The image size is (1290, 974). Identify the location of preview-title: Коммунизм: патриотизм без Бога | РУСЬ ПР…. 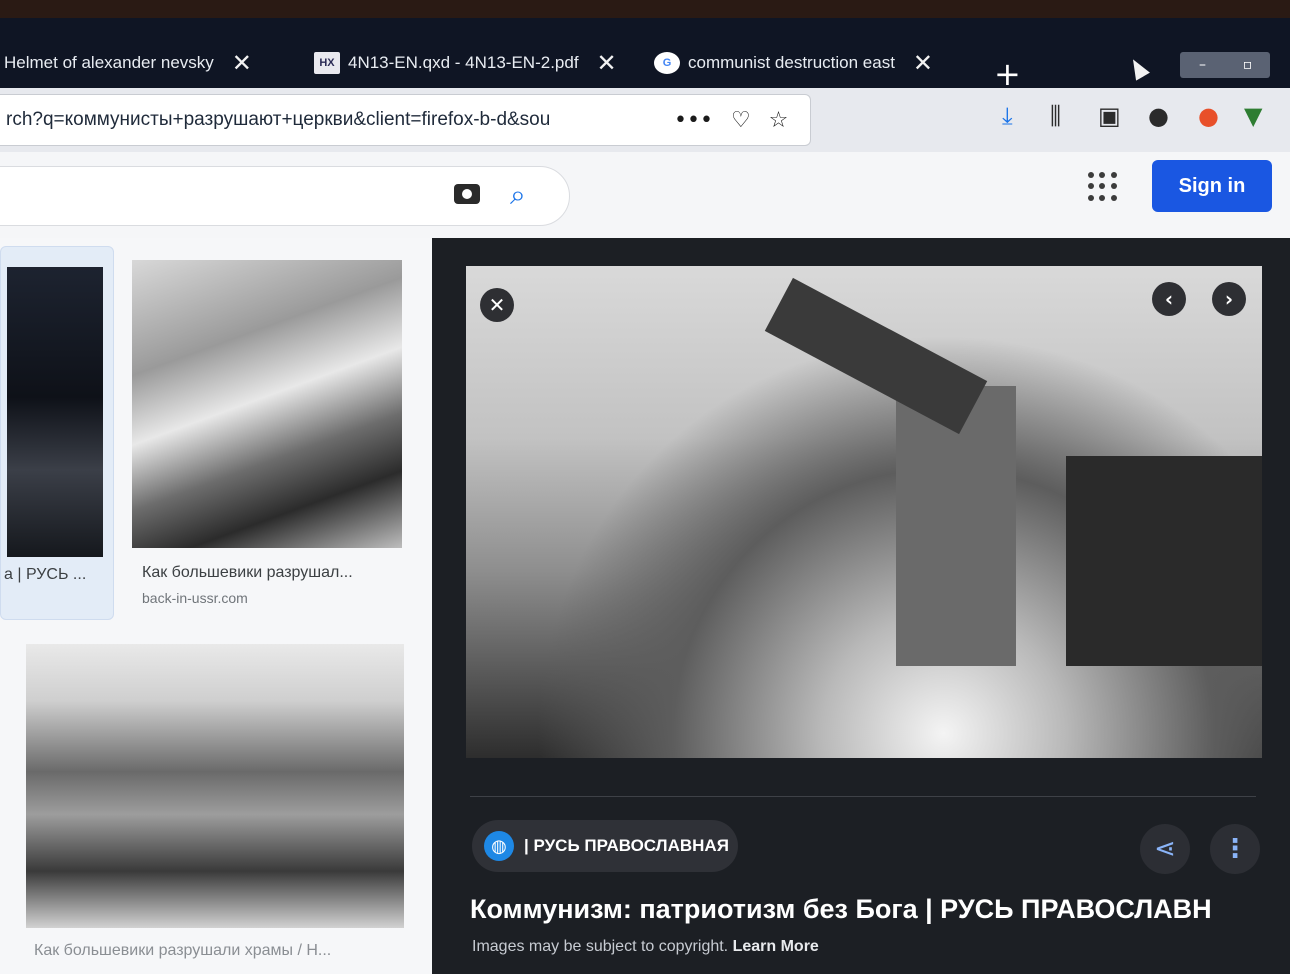
(841, 909).